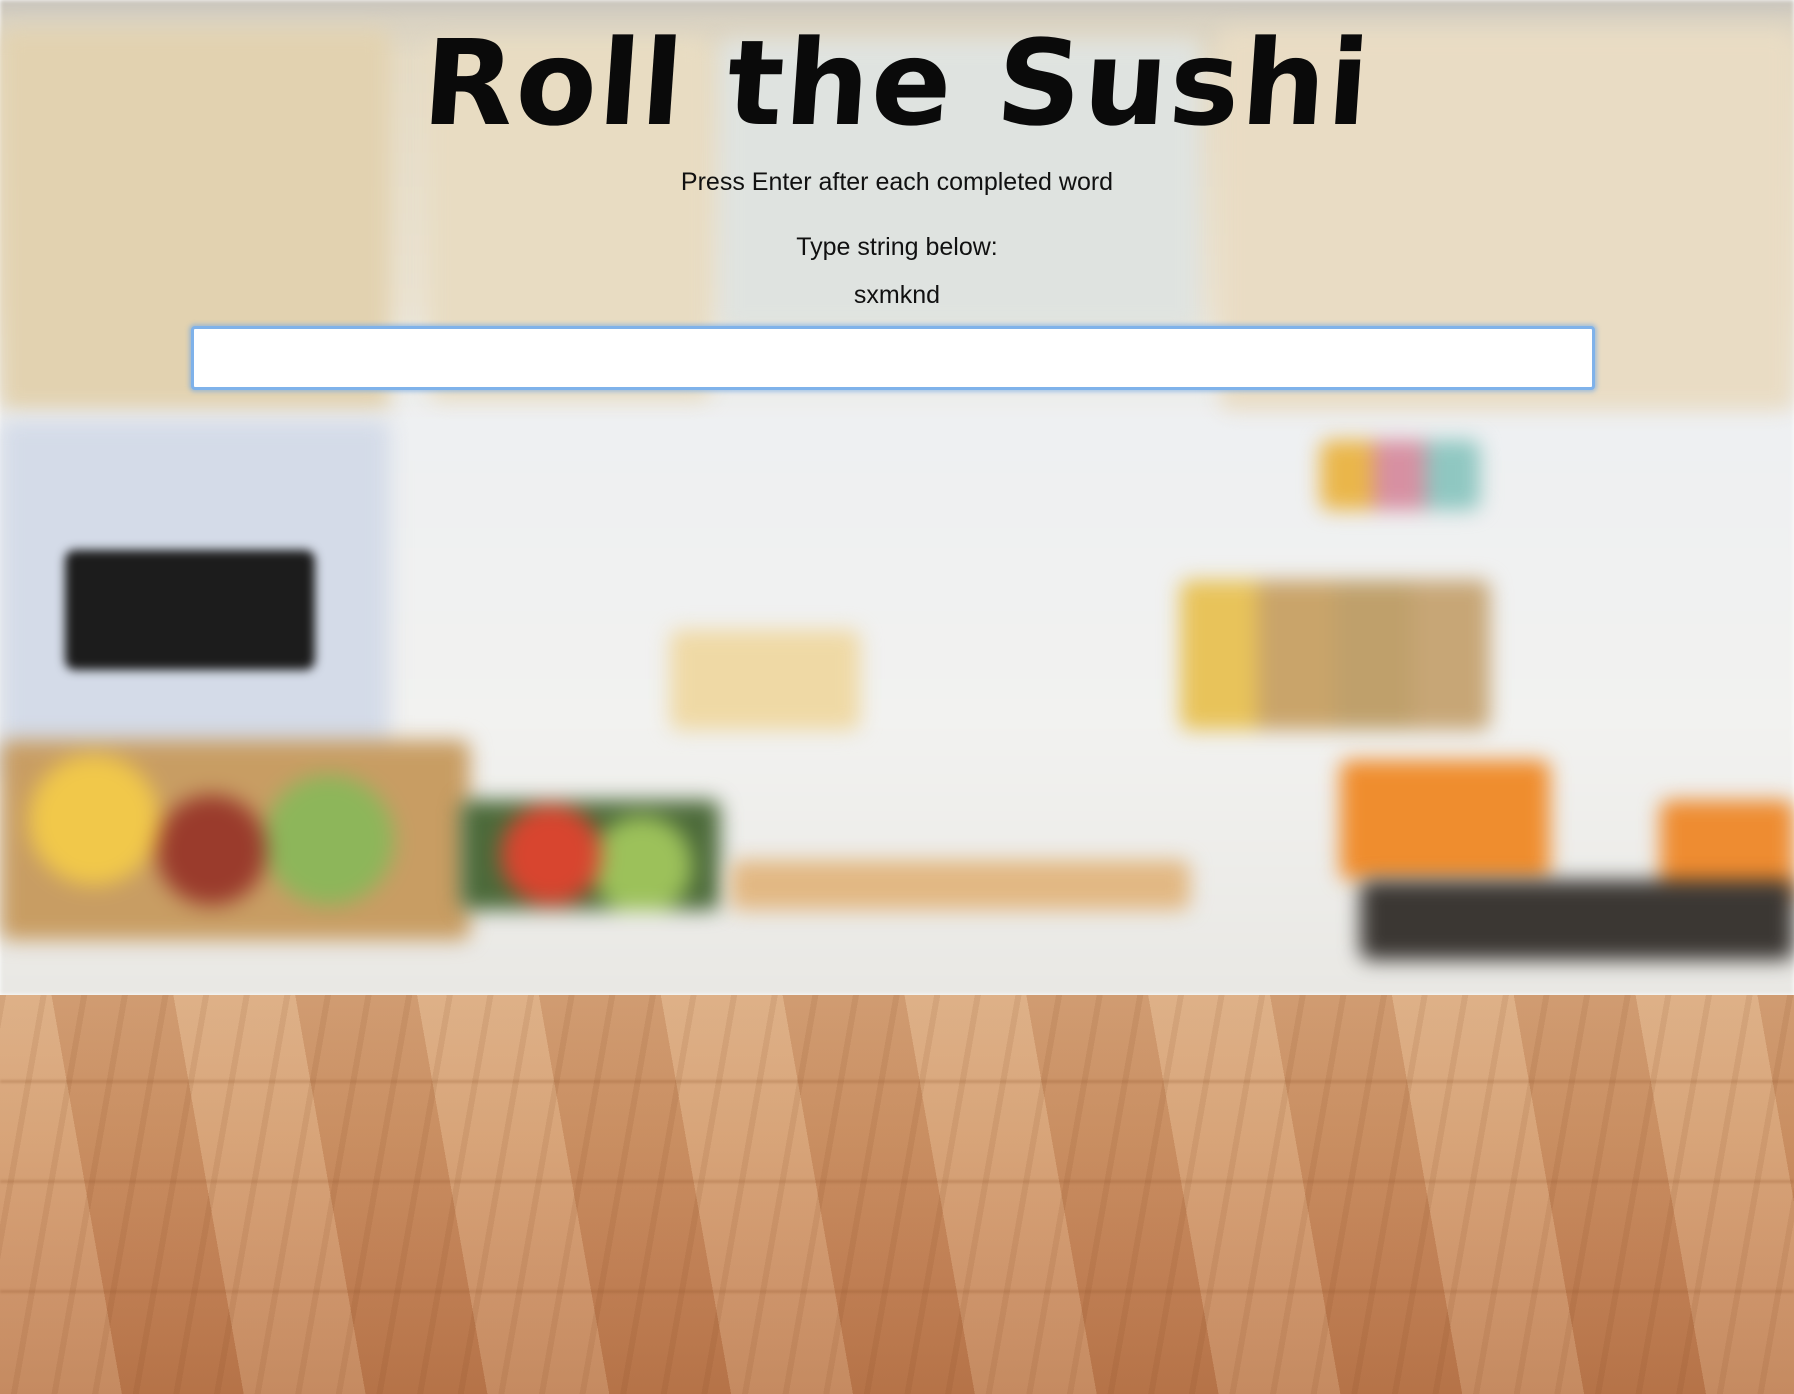 The height and width of the screenshot is (1394, 1794). What do you see at coordinates (897, 83) in the screenshot?
I see `page-title: Roll the Sushi` at bounding box center [897, 83].